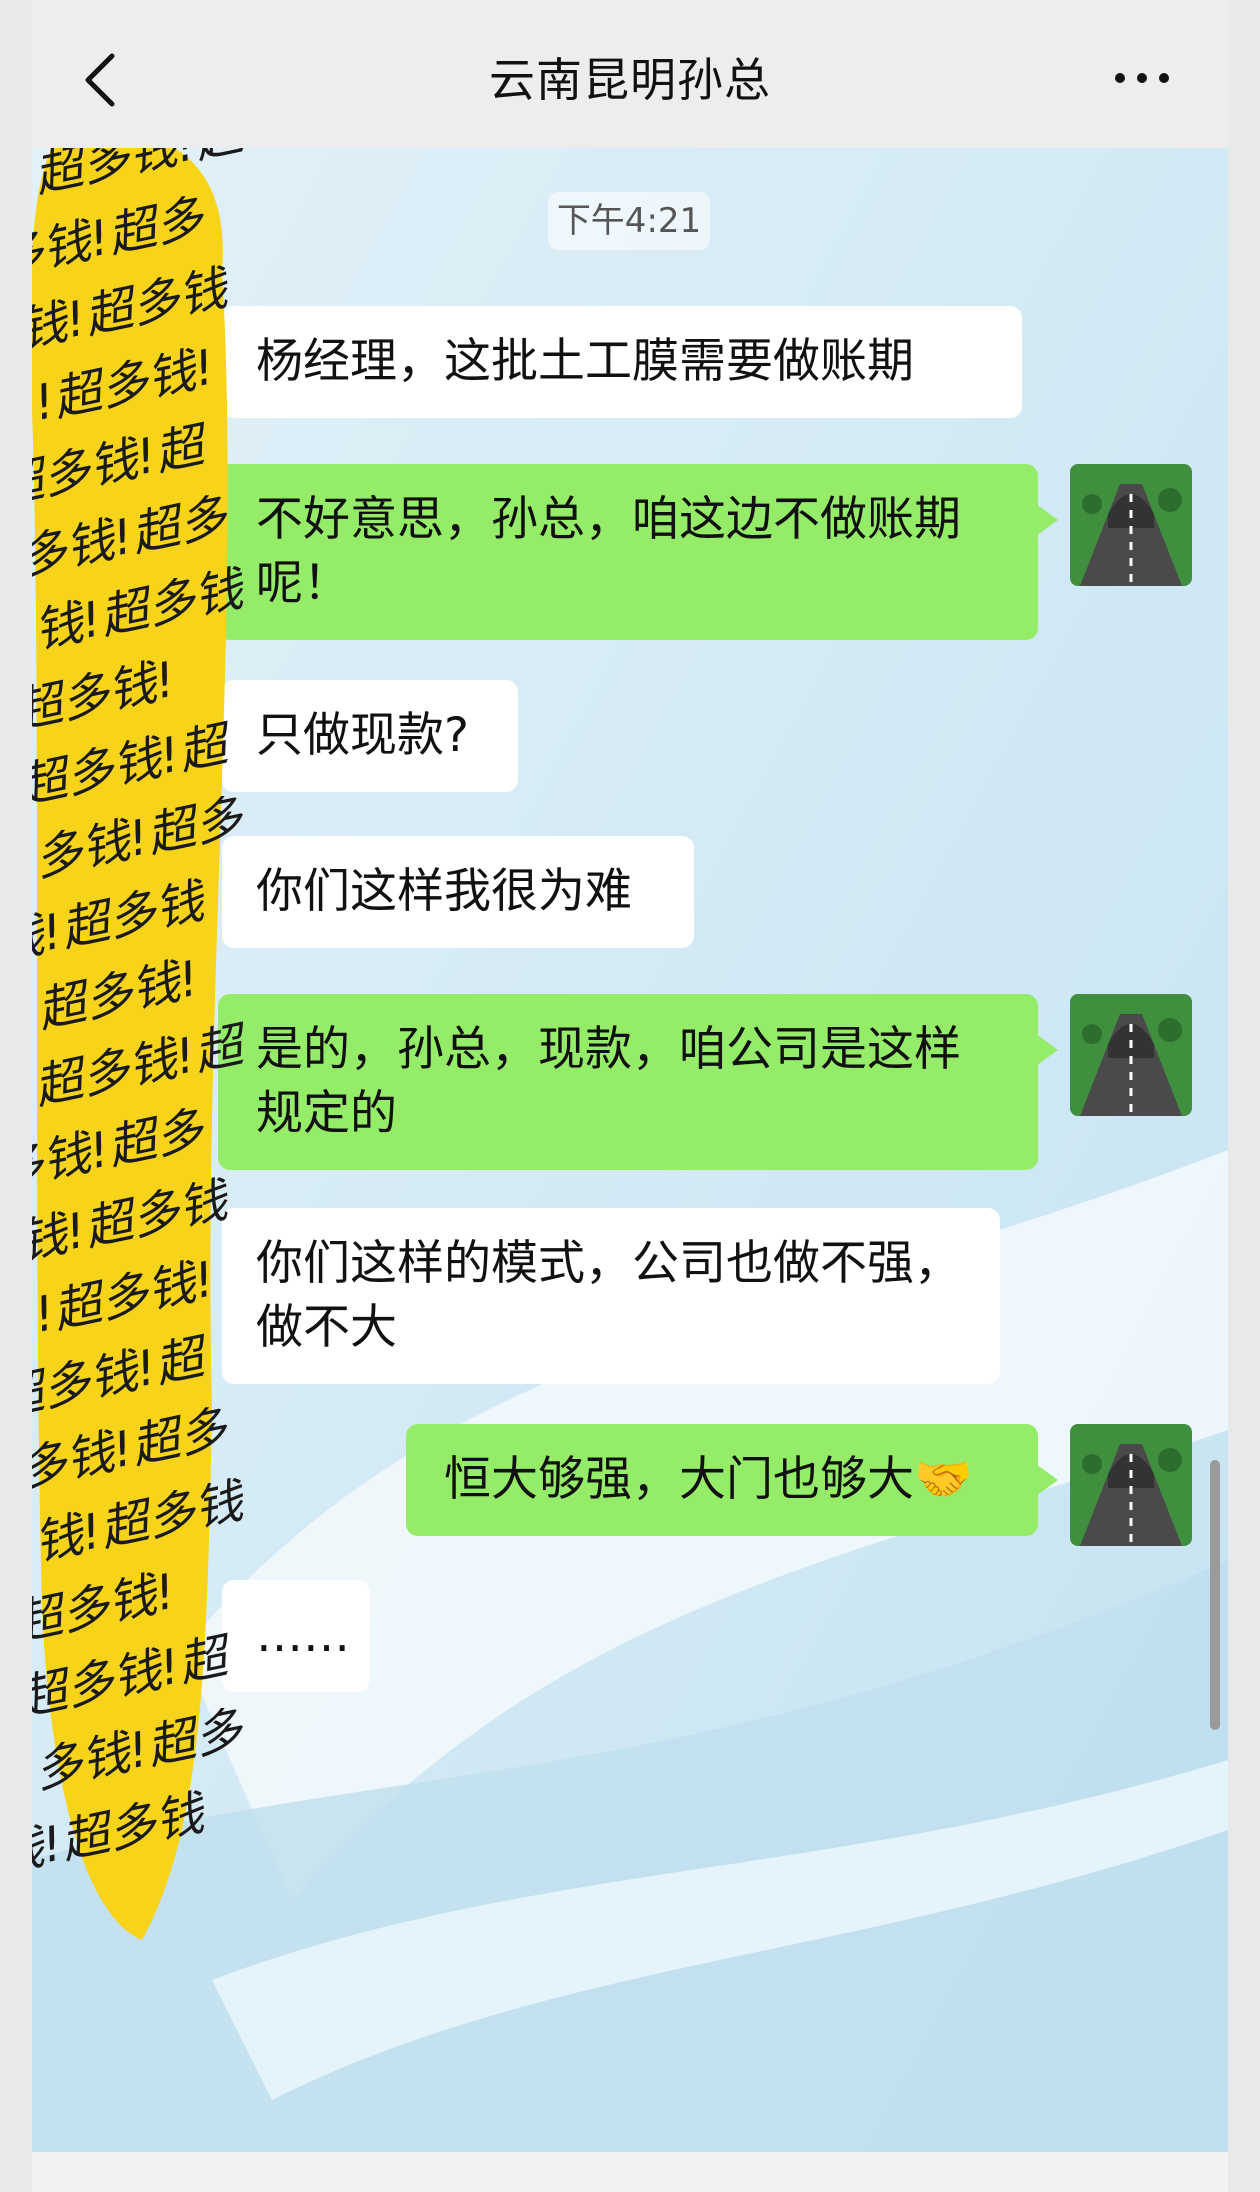 The height and width of the screenshot is (2192, 1260). I want to click on message-text: 你们这样的模式，公司也做不强，做不大, so click(608, 1295).